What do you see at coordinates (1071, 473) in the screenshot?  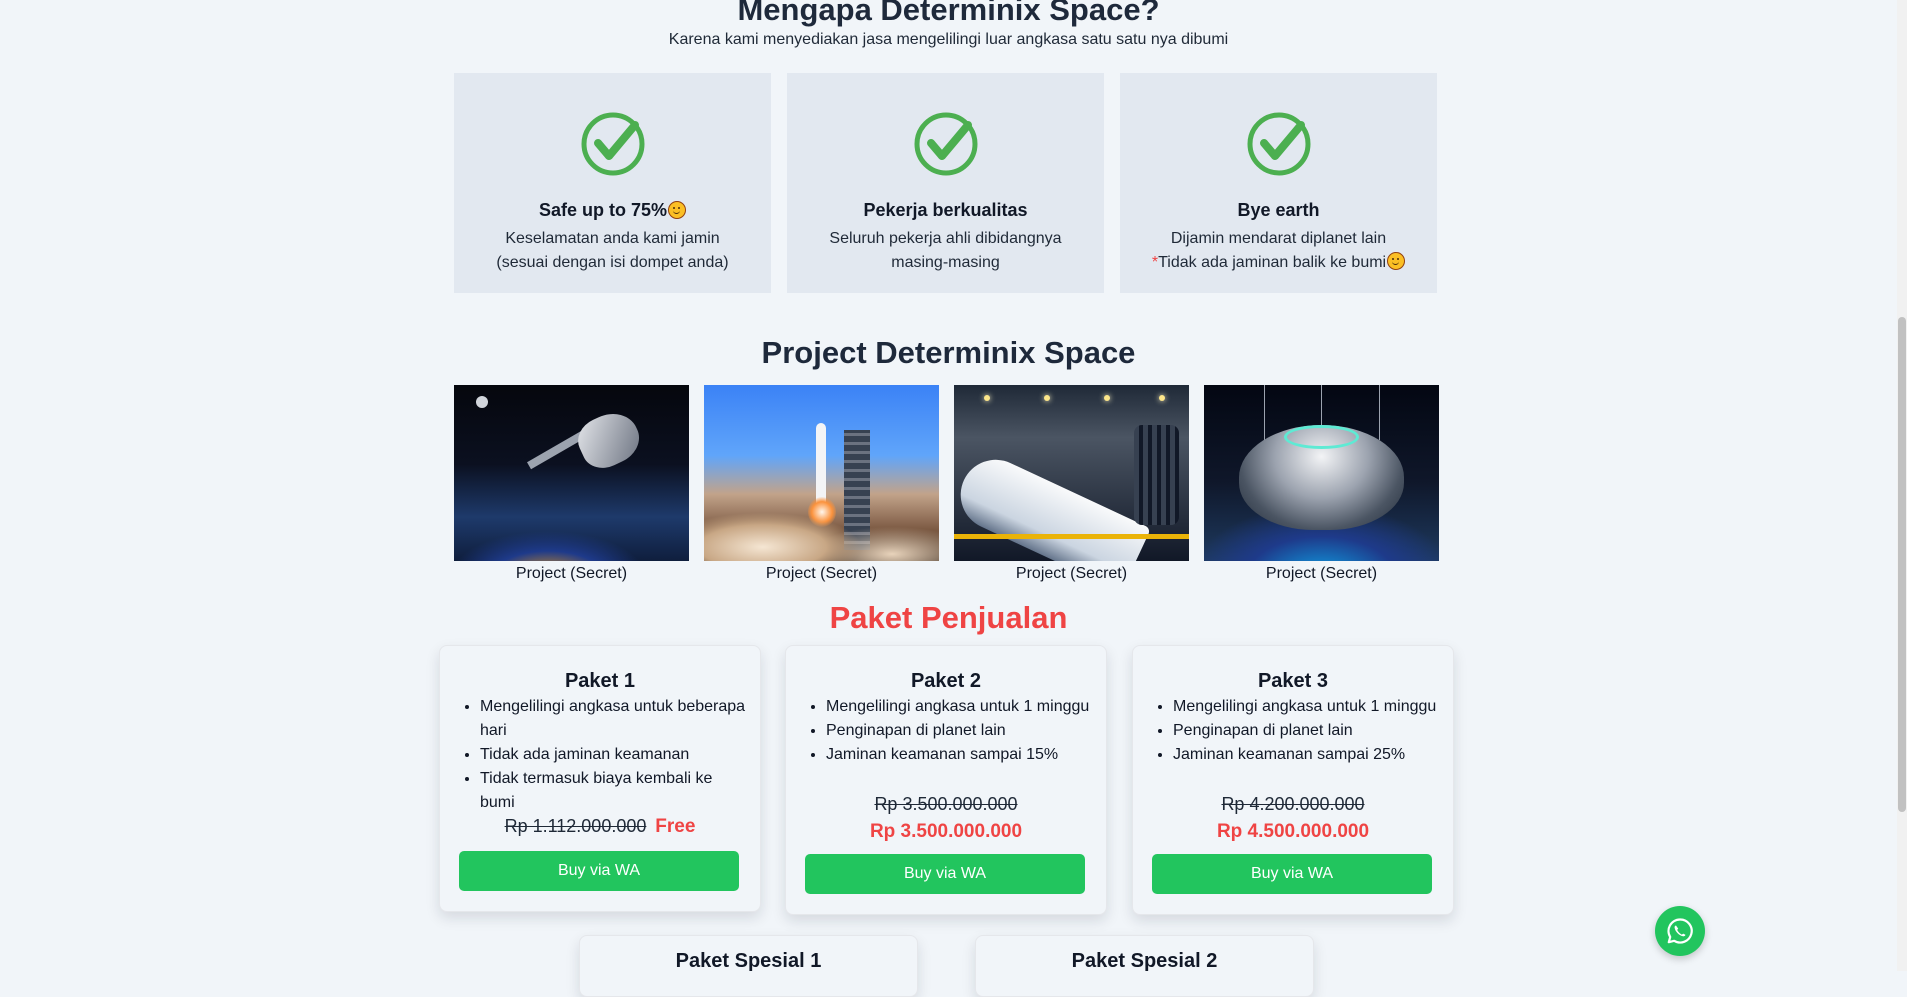 I see `rocket-in-hangar-image` at bounding box center [1071, 473].